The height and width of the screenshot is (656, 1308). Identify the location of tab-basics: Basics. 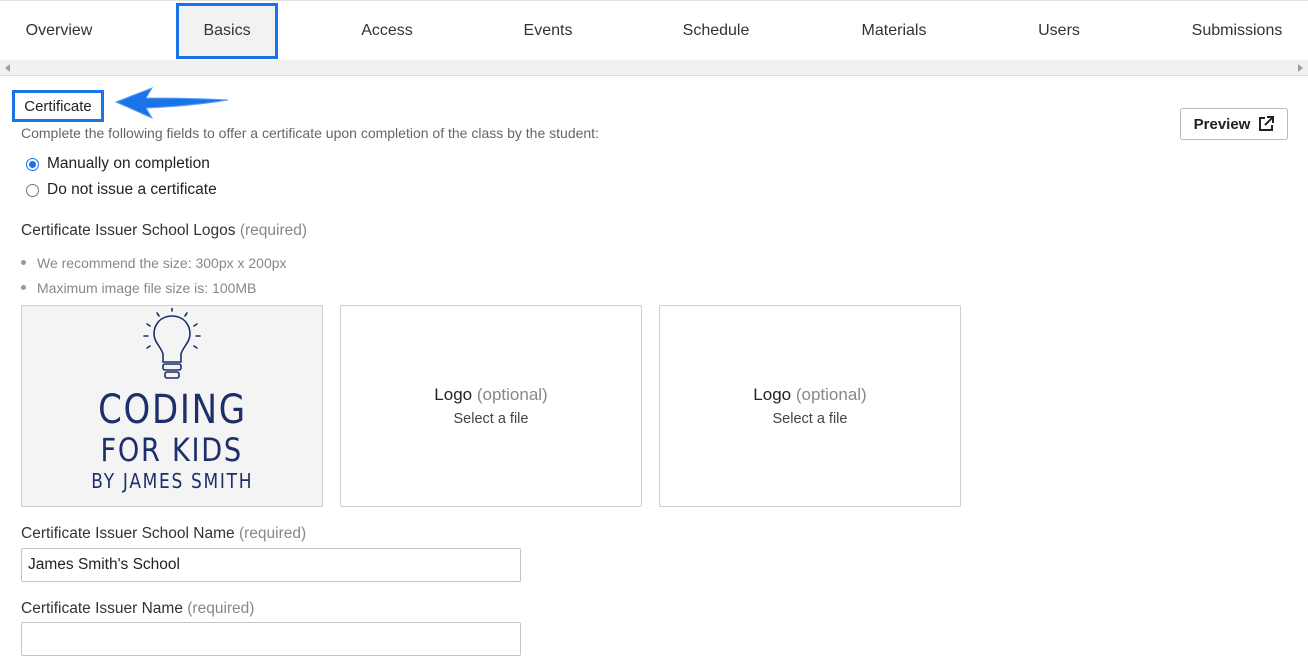
(227, 31).